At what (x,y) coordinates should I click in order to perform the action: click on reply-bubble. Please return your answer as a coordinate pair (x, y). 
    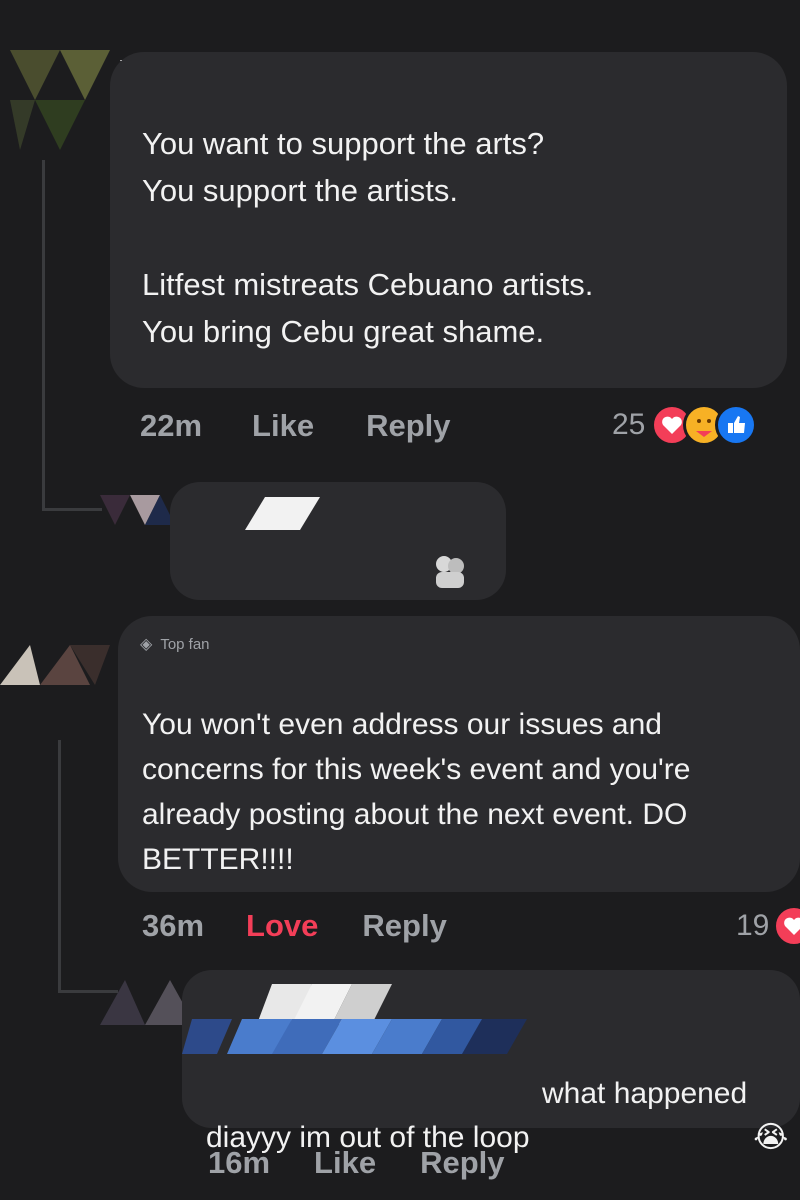
    Looking at the image, I should click on (338, 541).